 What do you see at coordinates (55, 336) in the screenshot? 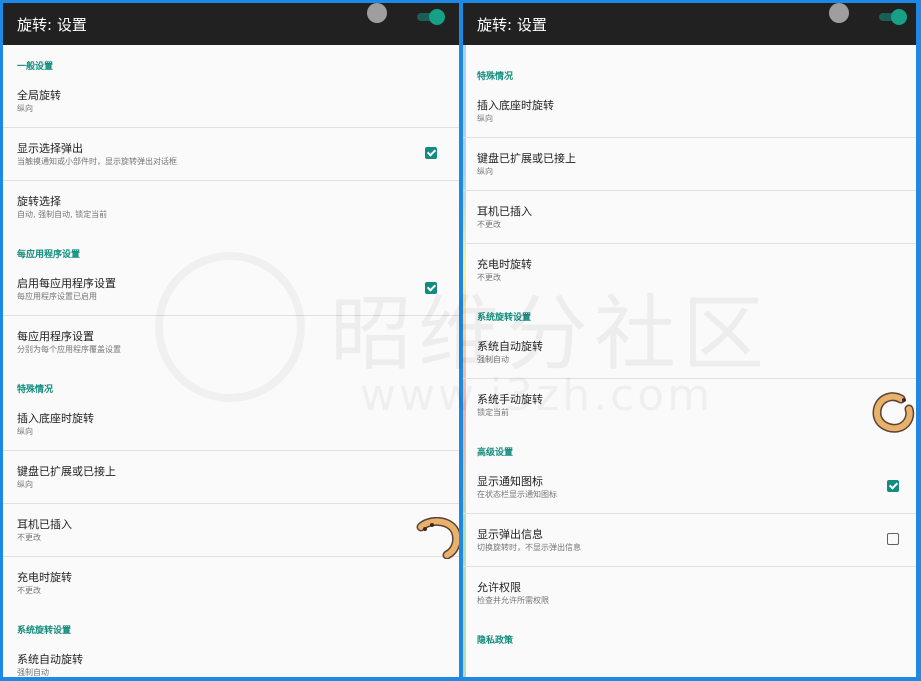
I see `settings-item-title: 每应用程序设置` at bounding box center [55, 336].